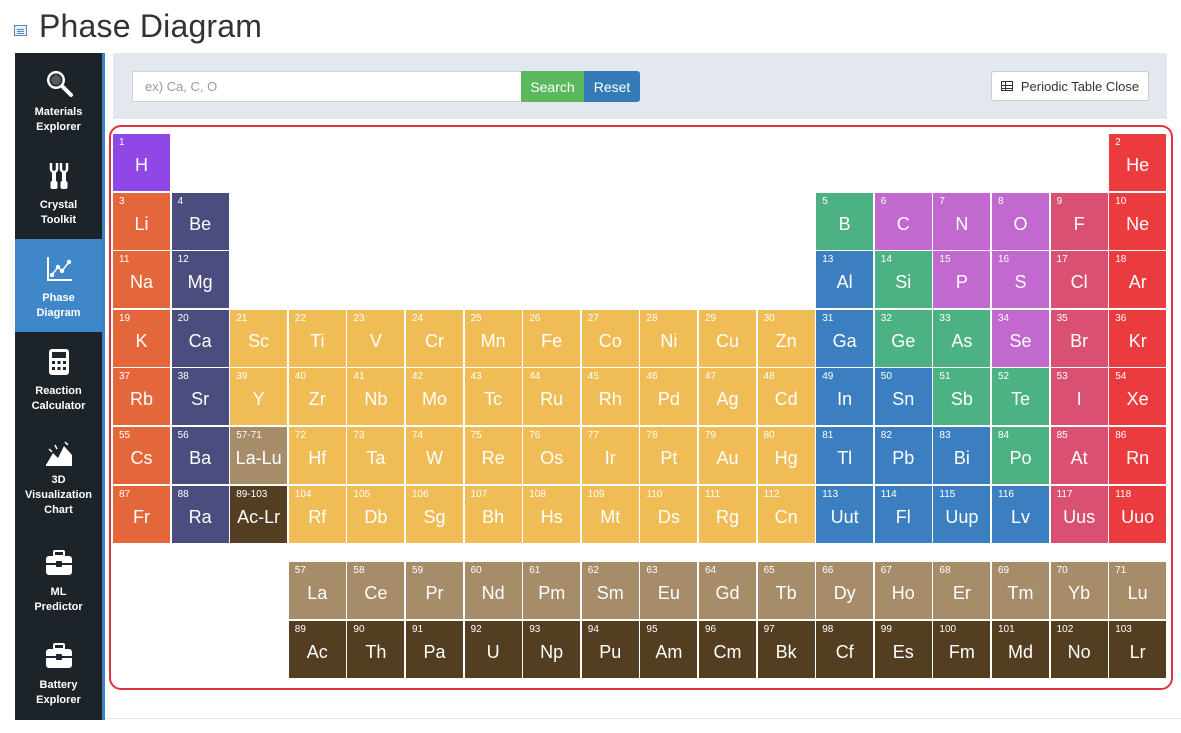  I want to click on element-cell-tb: 65 Tb, so click(786, 591).